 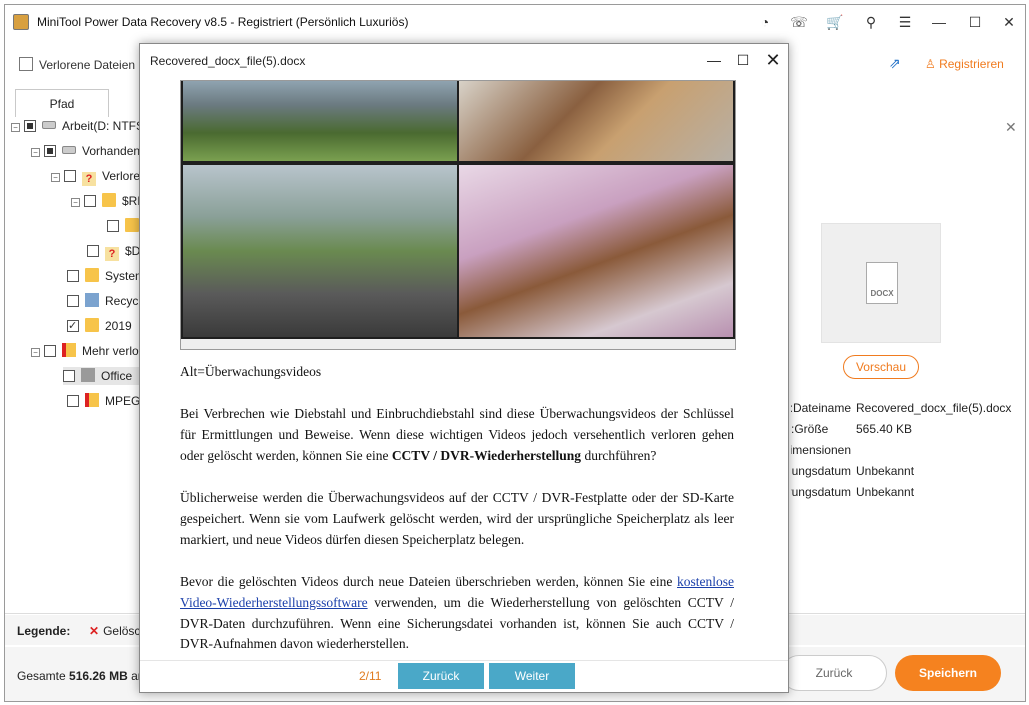 What do you see at coordinates (117, 376) in the screenshot?
I see `tree-item-label: Office` at bounding box center [117, 376].